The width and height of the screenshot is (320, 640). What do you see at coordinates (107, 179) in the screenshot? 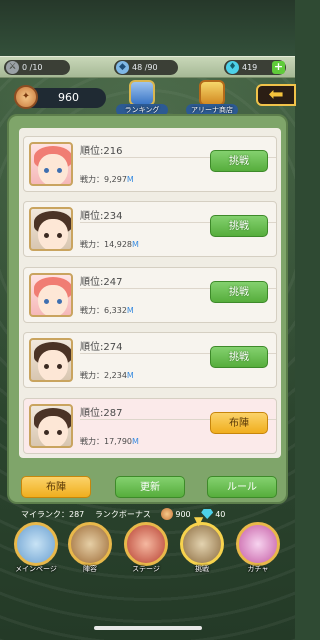
I see `opponent-power: 戦力：9,297M` at bounding box center [107, 179].